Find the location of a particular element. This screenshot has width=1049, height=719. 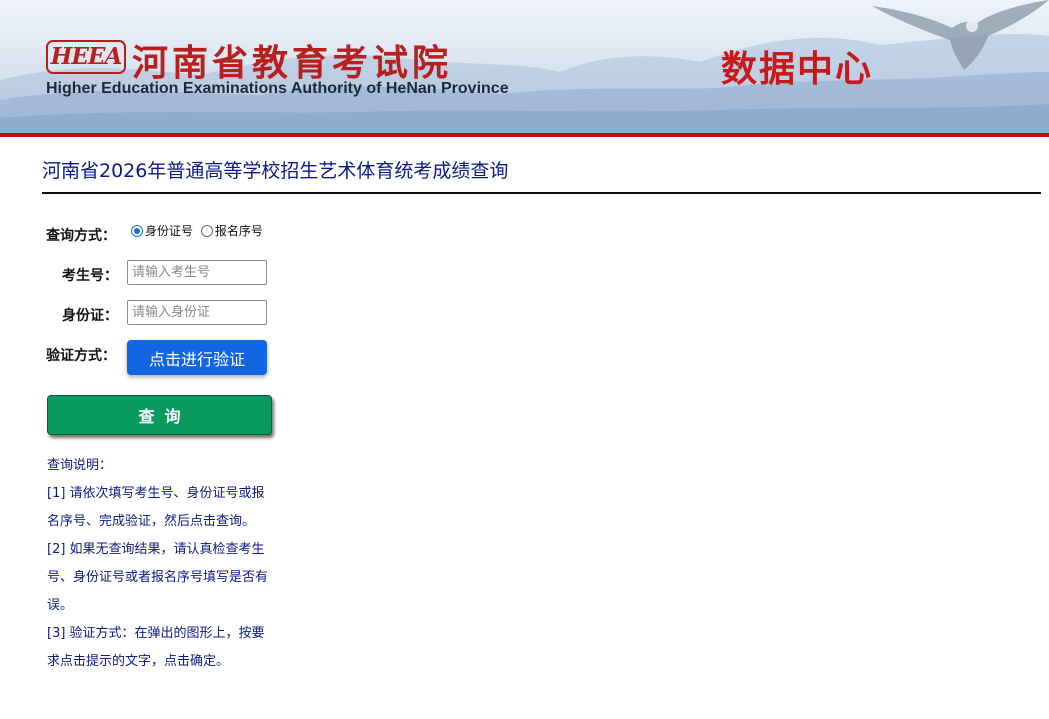

radio-reg-number is located at coordinates (206, 230).